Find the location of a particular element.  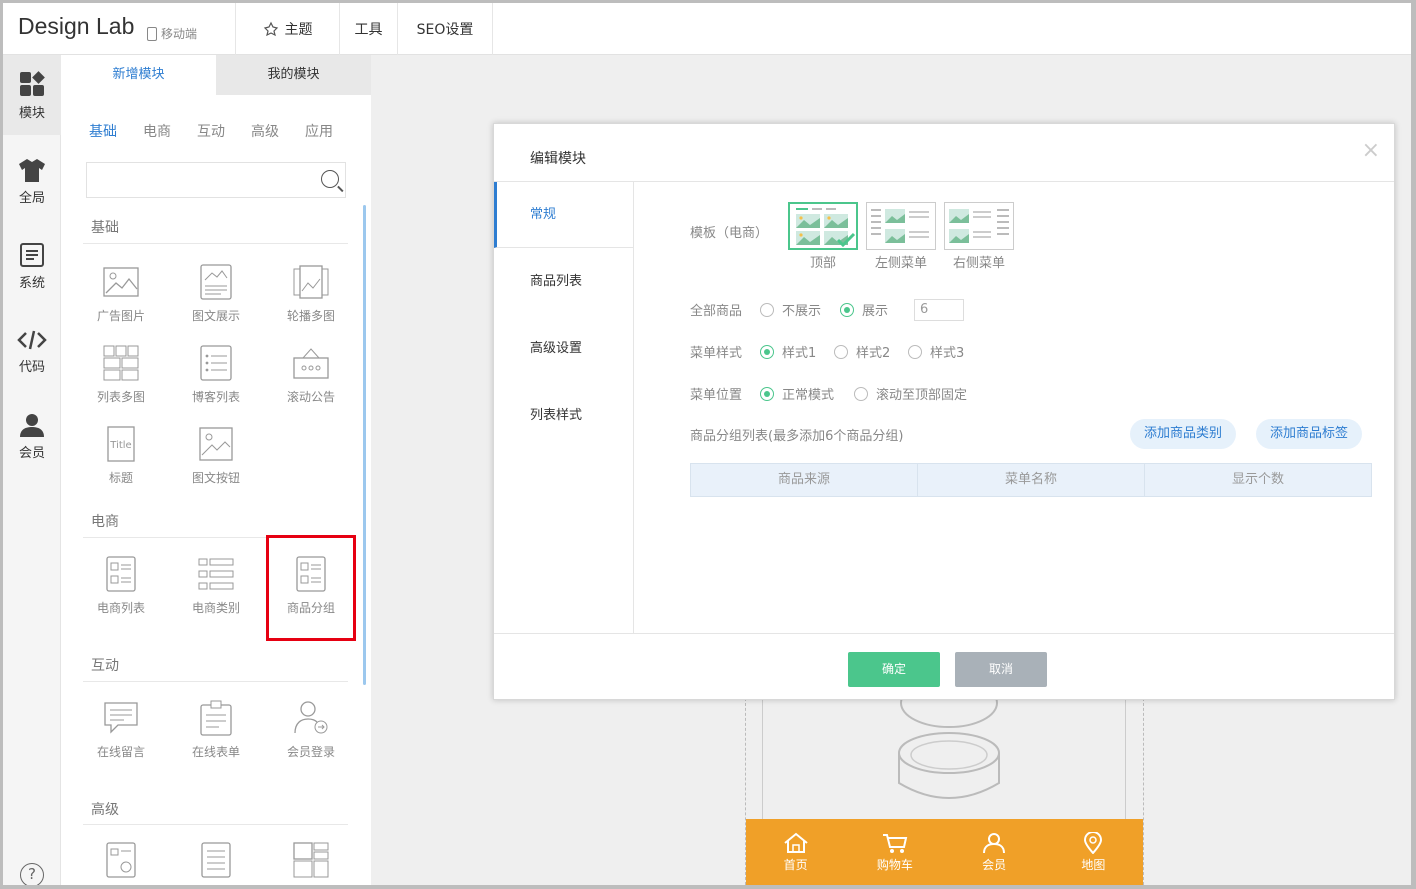

search-icon is located at coordinates (330, 179).